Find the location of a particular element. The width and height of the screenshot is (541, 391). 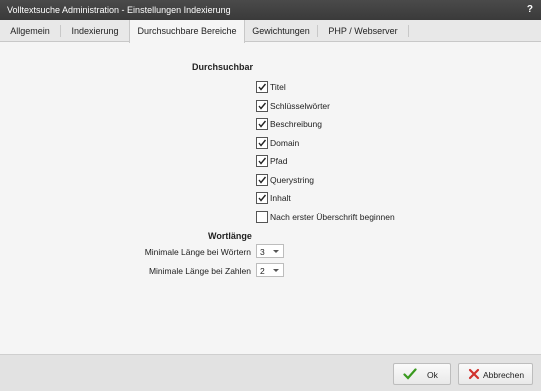

tab-separator is located at coordinates (408, 31).